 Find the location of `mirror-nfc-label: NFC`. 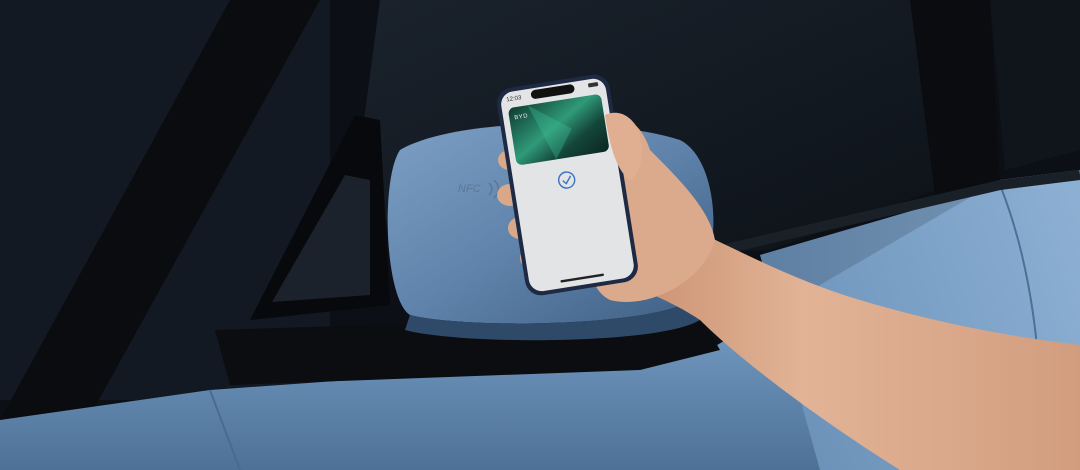

mirror-nfc-label: NFC is located at coordinates (469, 189).